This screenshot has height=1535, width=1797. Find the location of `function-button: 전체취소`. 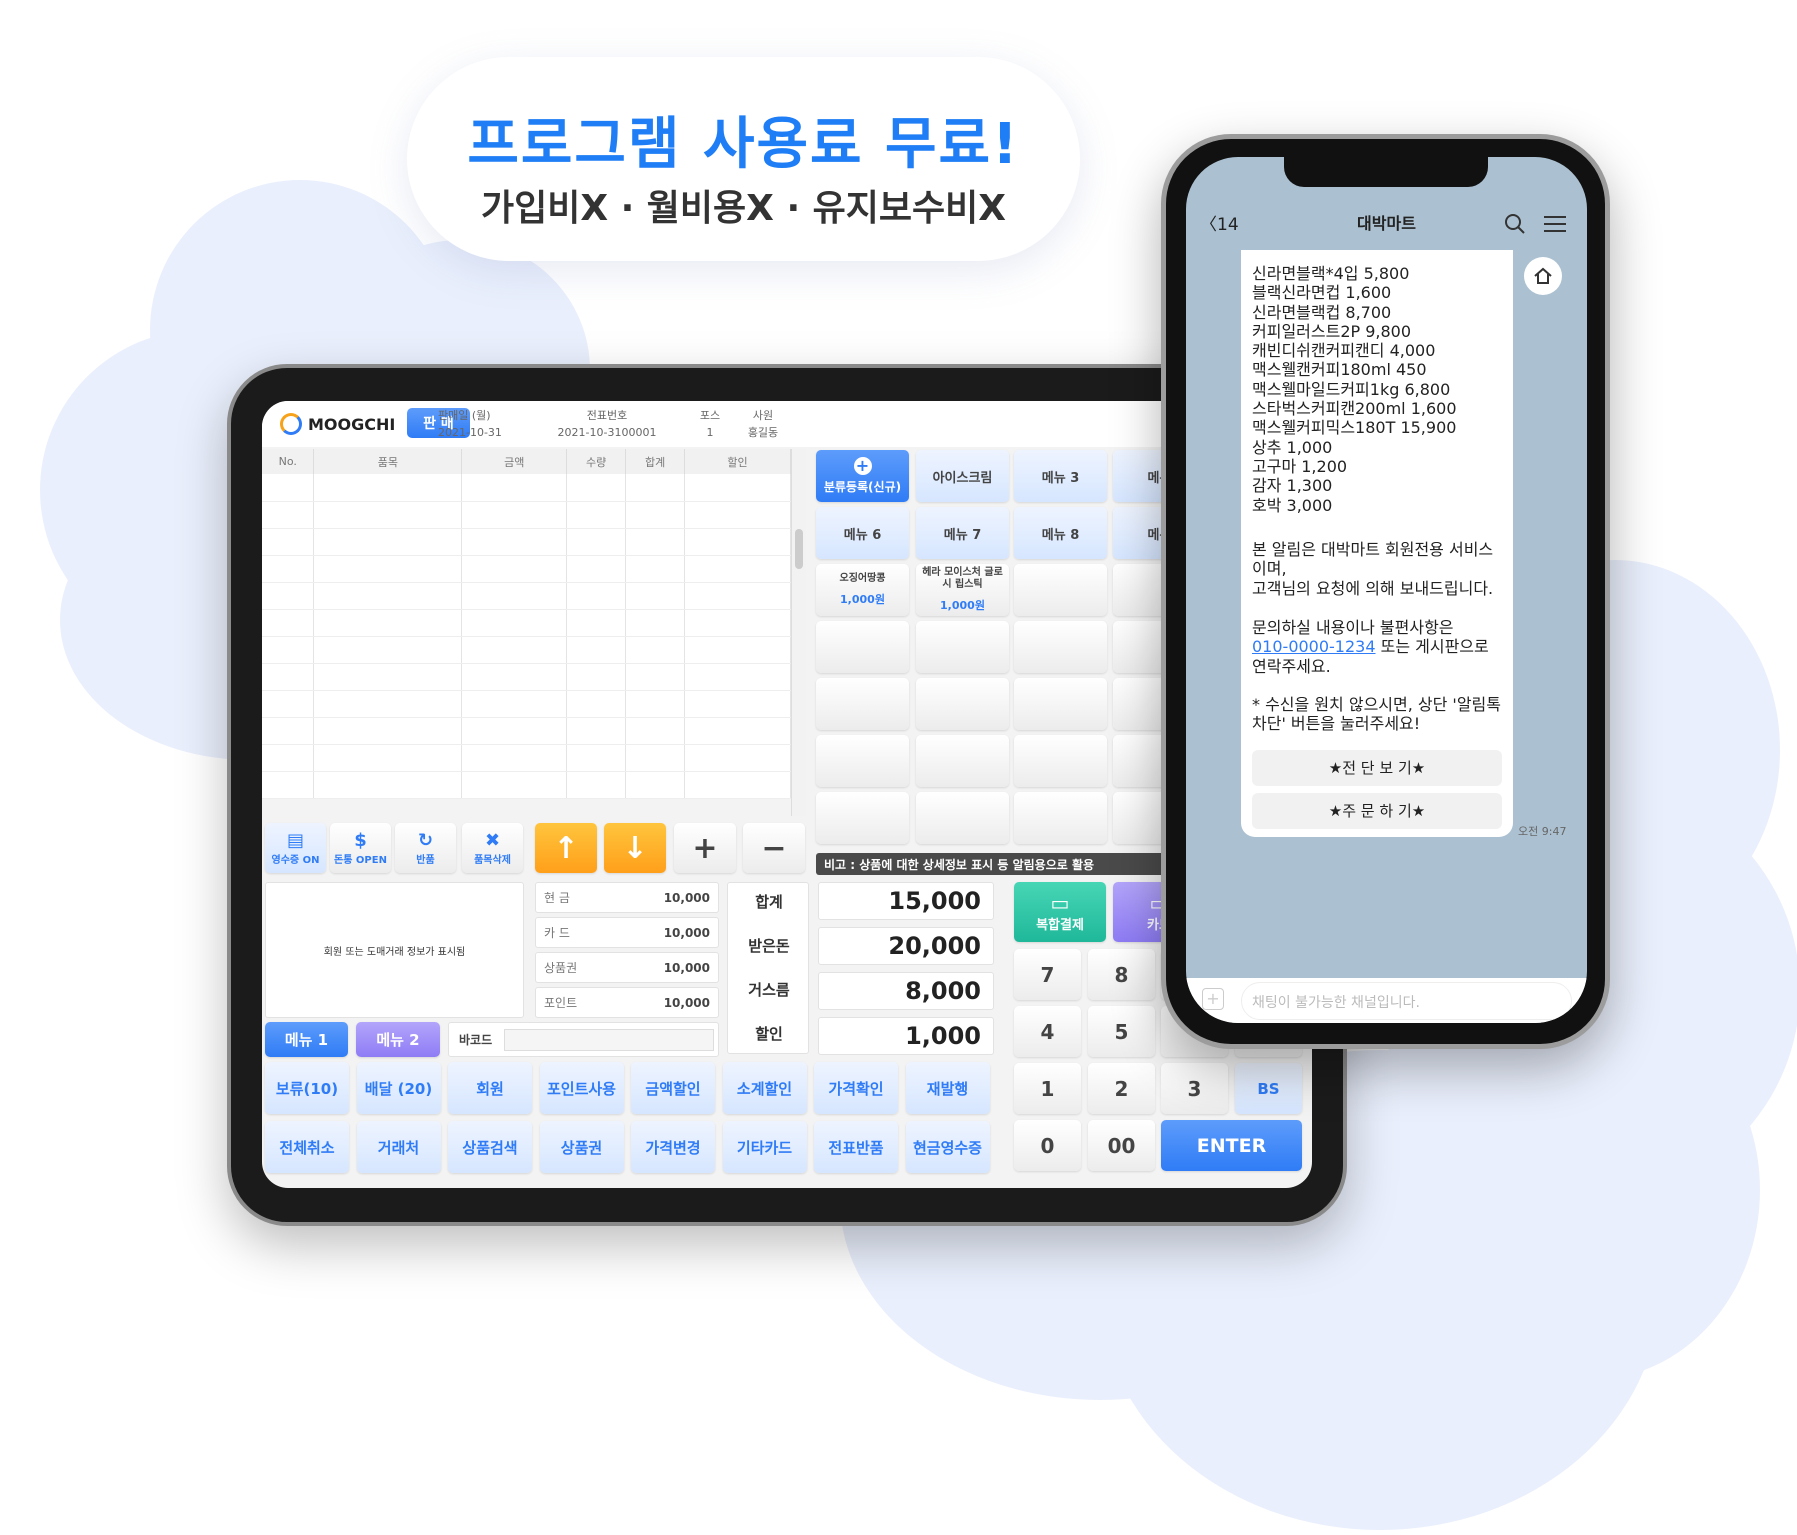

function-button: 전체취소 is located at coordinates (307, 1147).